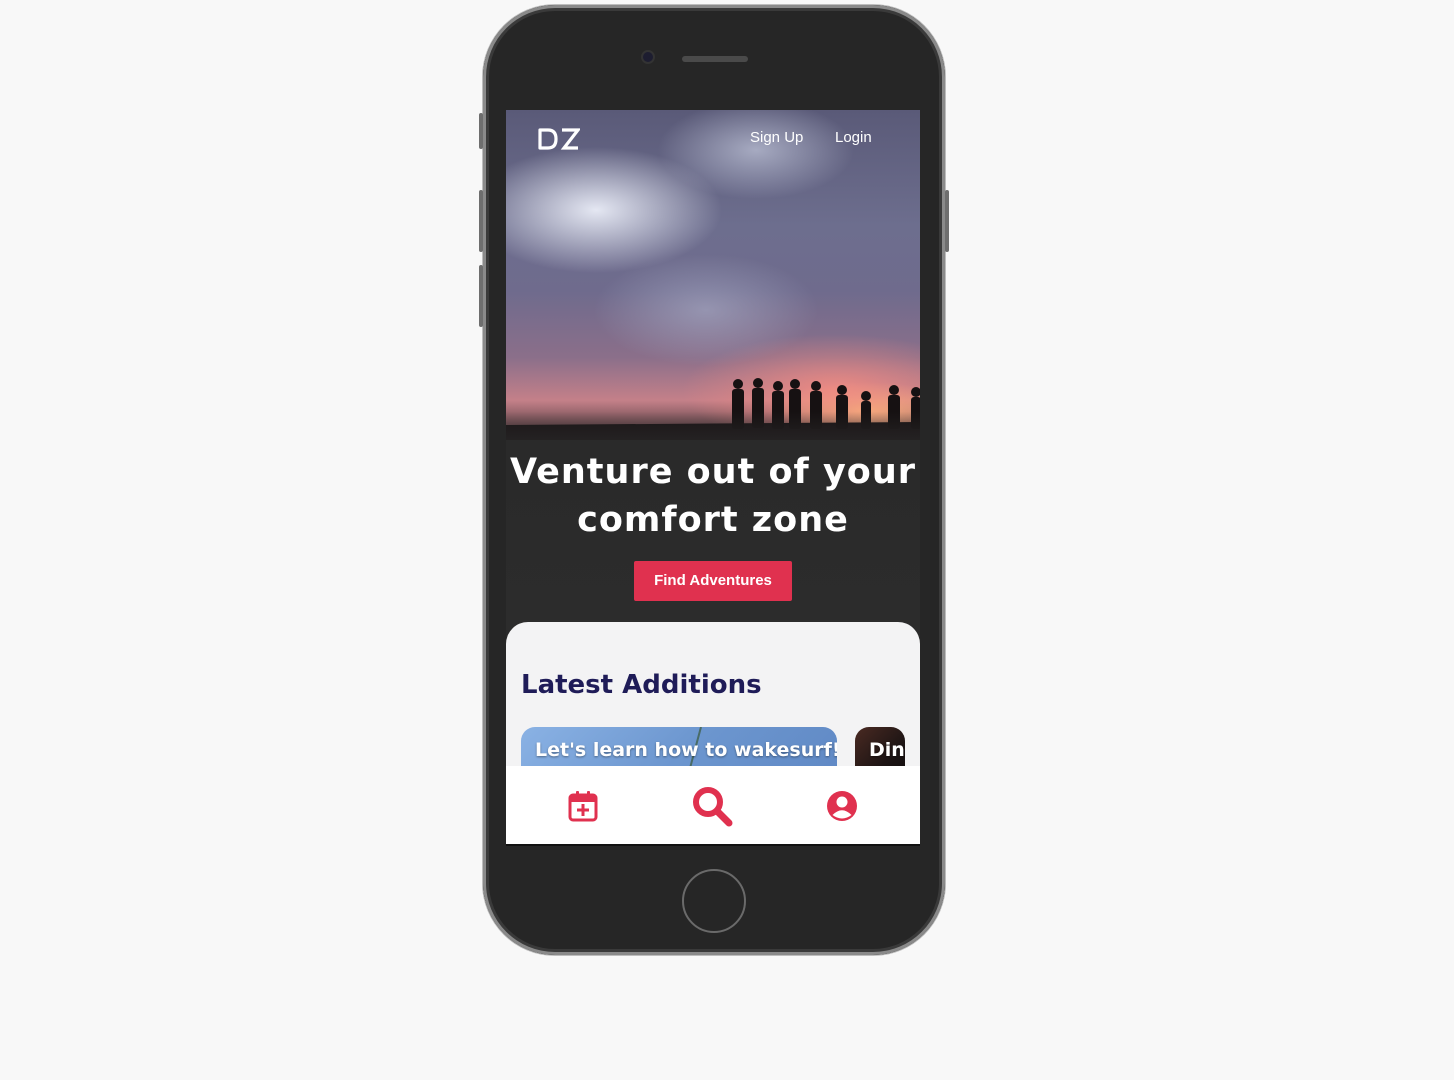  I want to click on adventure-card-title: Dinr, so click(887, 750).